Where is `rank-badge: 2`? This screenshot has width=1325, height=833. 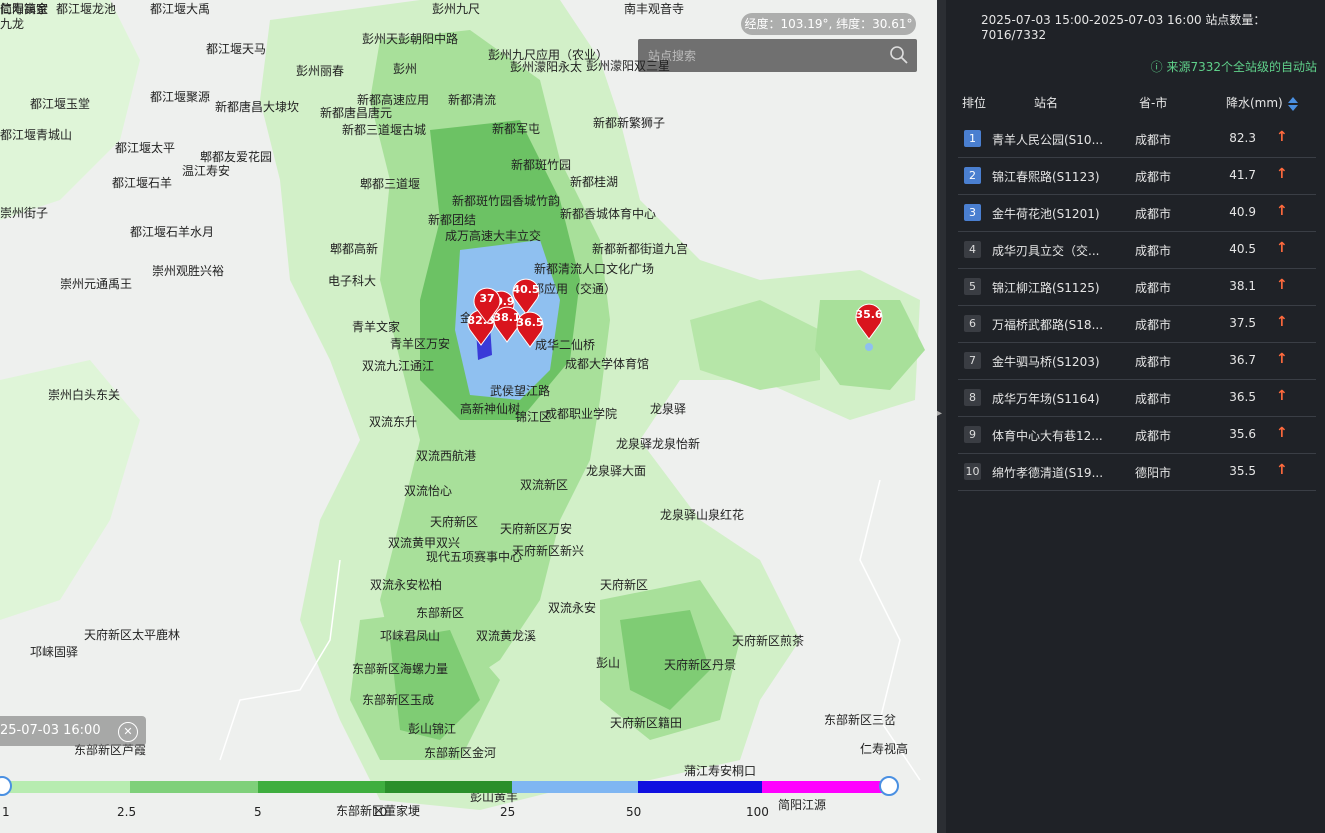
rank-badge: 2 is located at coordinates (972, 175).